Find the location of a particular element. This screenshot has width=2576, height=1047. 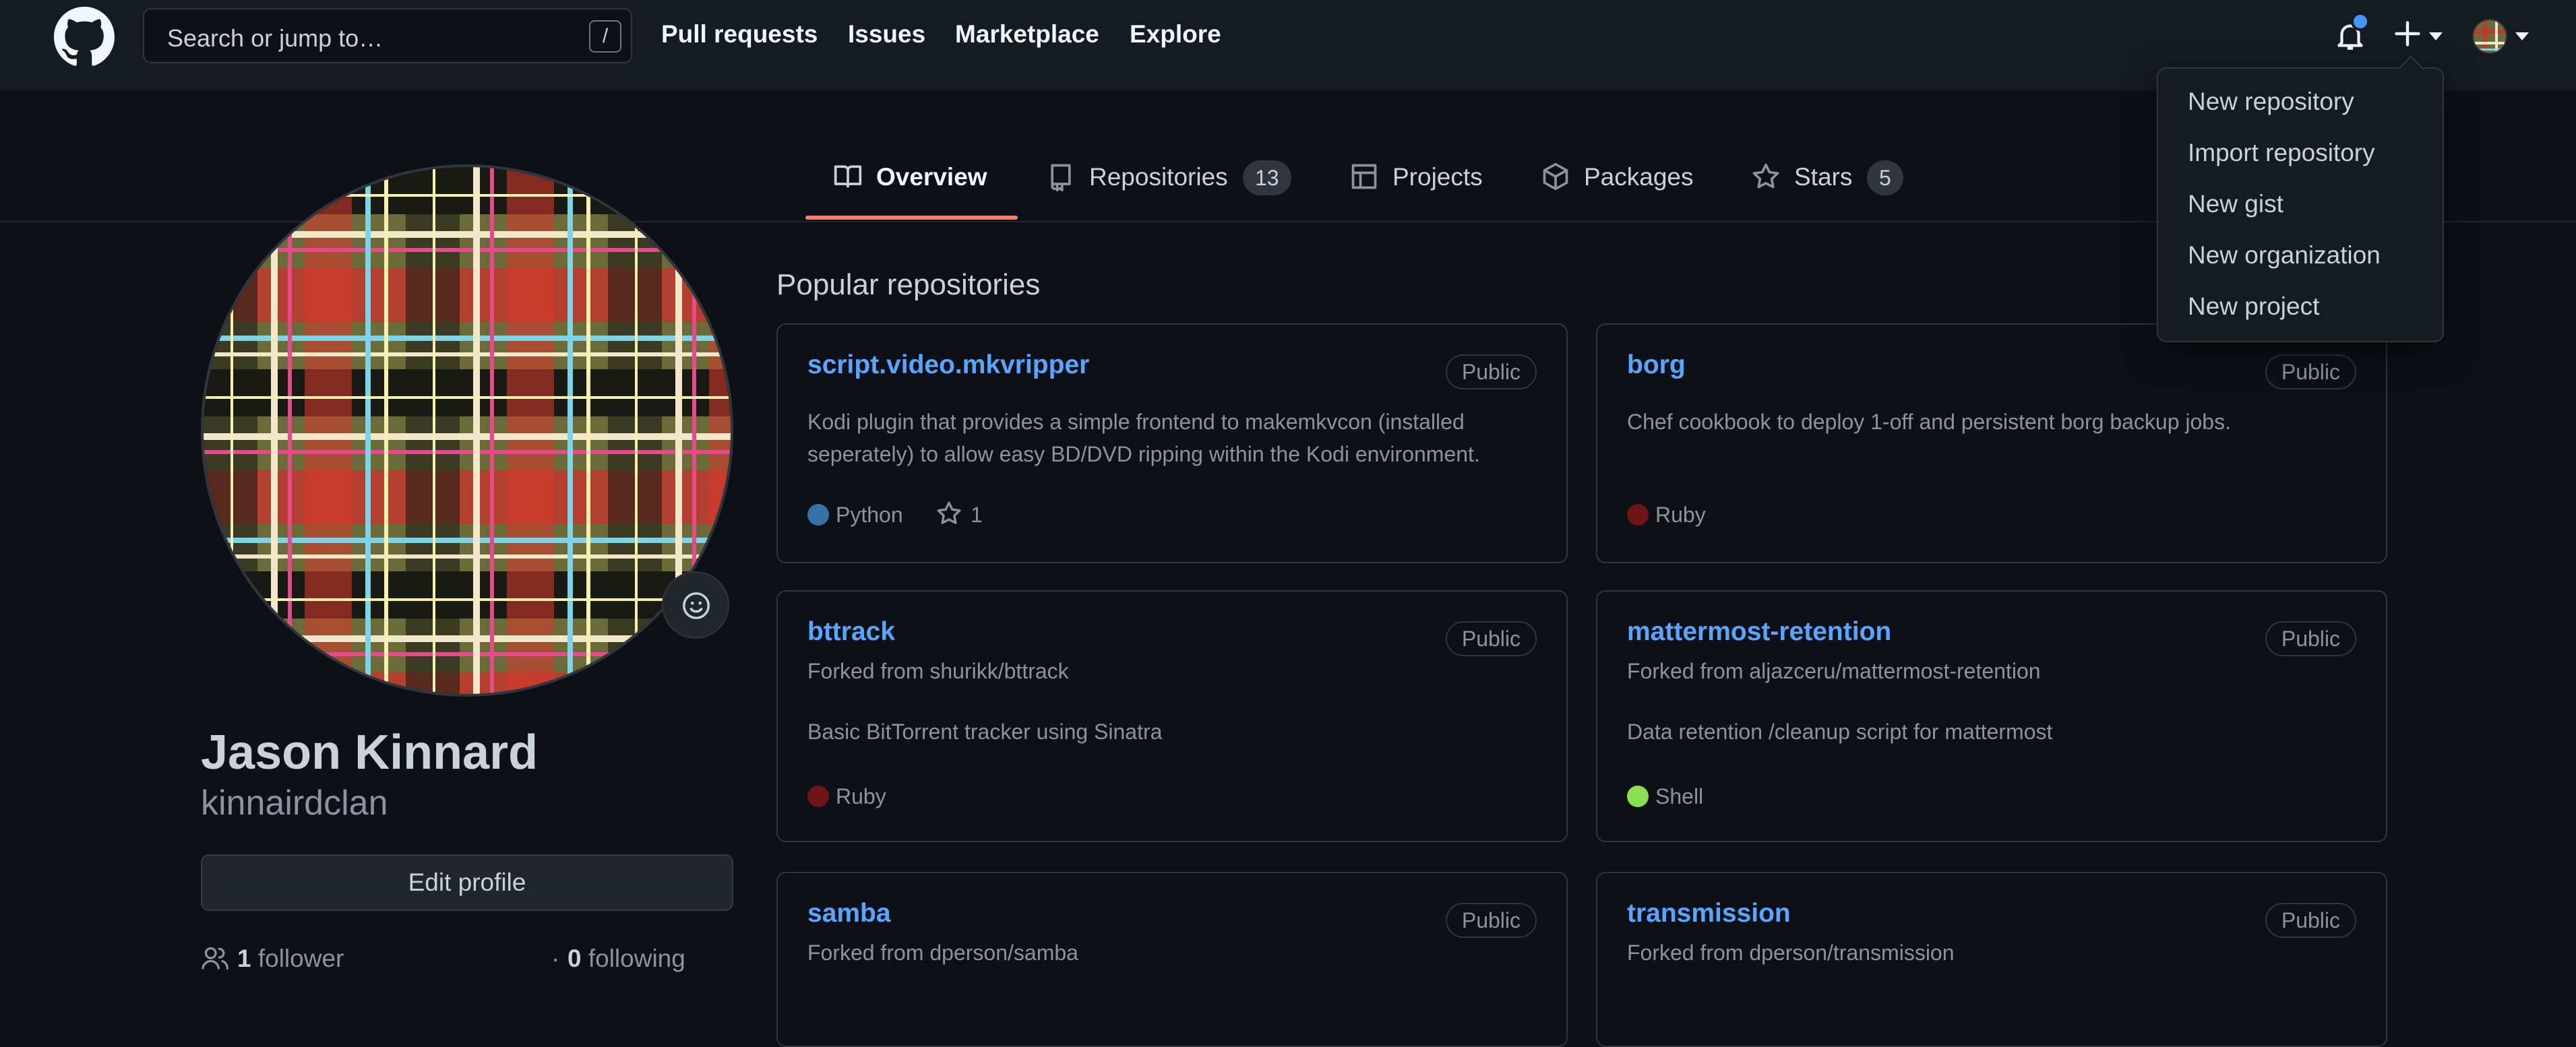

repo-name-link: transmission is located at coordinates (1709, 913).